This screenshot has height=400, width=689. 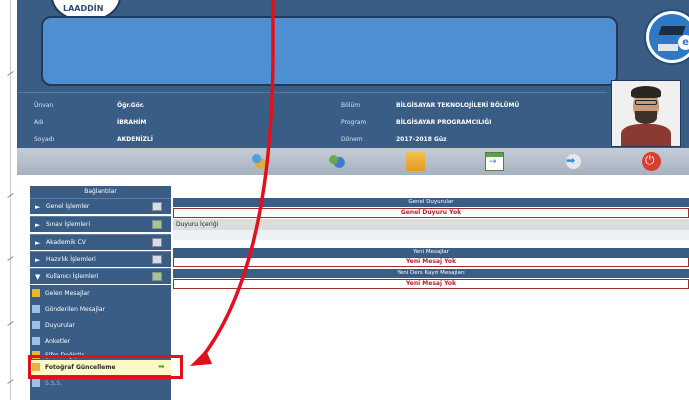 I want to click on profile-photo, so click(x=646, y=113).